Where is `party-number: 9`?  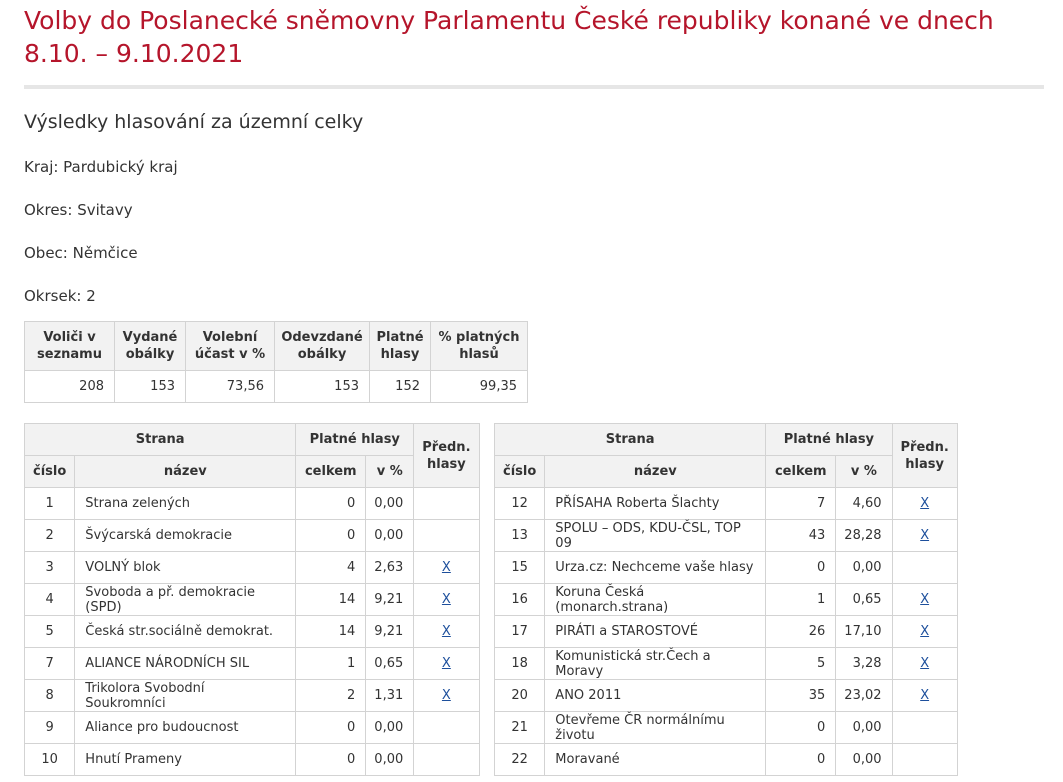 party-number: 9 is located at coordinates (49, 727).